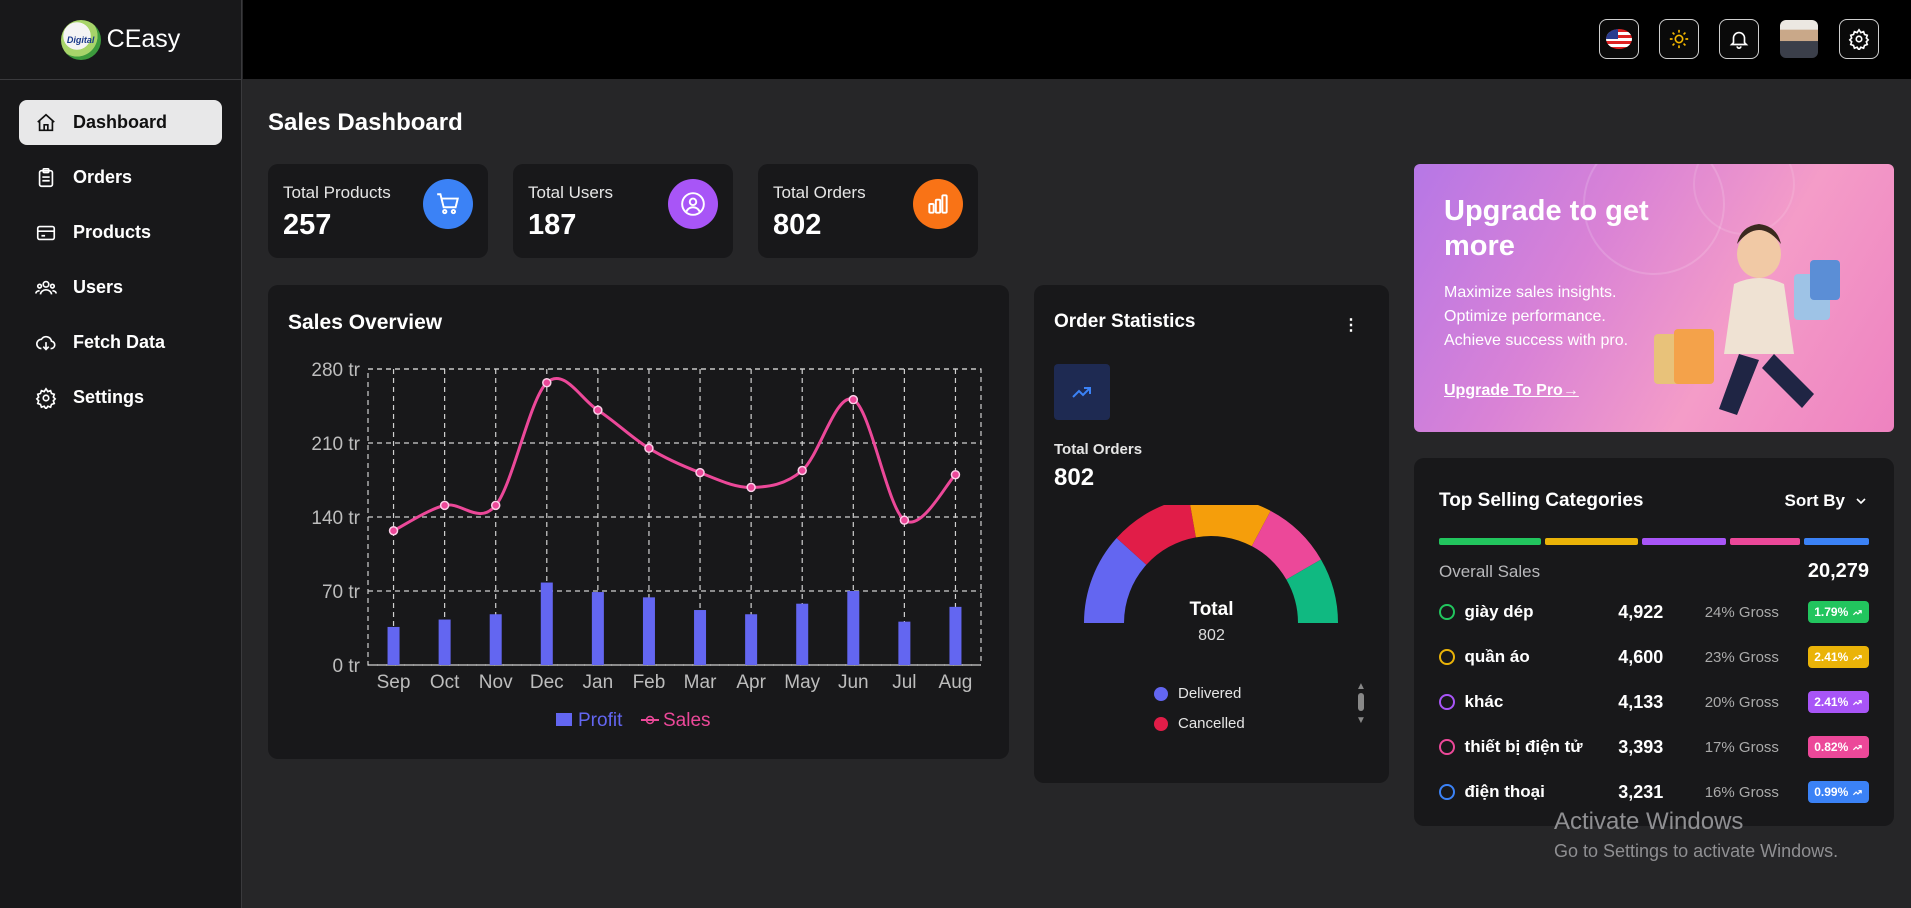  What do you see at coordinates (1211, 635) in the screenshot?
I see `gauge-center-value: 802` at bounding box center [1211, 635].